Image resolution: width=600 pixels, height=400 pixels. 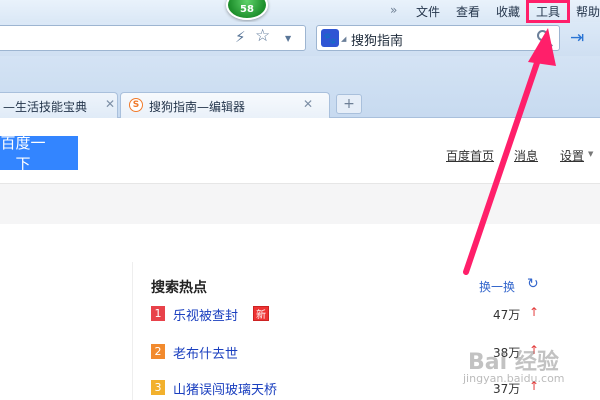 What do you see at coordinates (136, 105) in the screenshot?
I see `sogou-icon: S` at bounding box center [136, 105].